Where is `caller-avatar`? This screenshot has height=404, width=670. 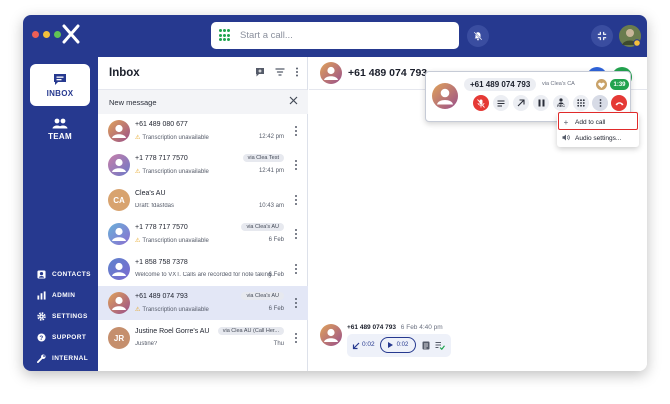
caller-avatar is located at coordinates (445, 96).